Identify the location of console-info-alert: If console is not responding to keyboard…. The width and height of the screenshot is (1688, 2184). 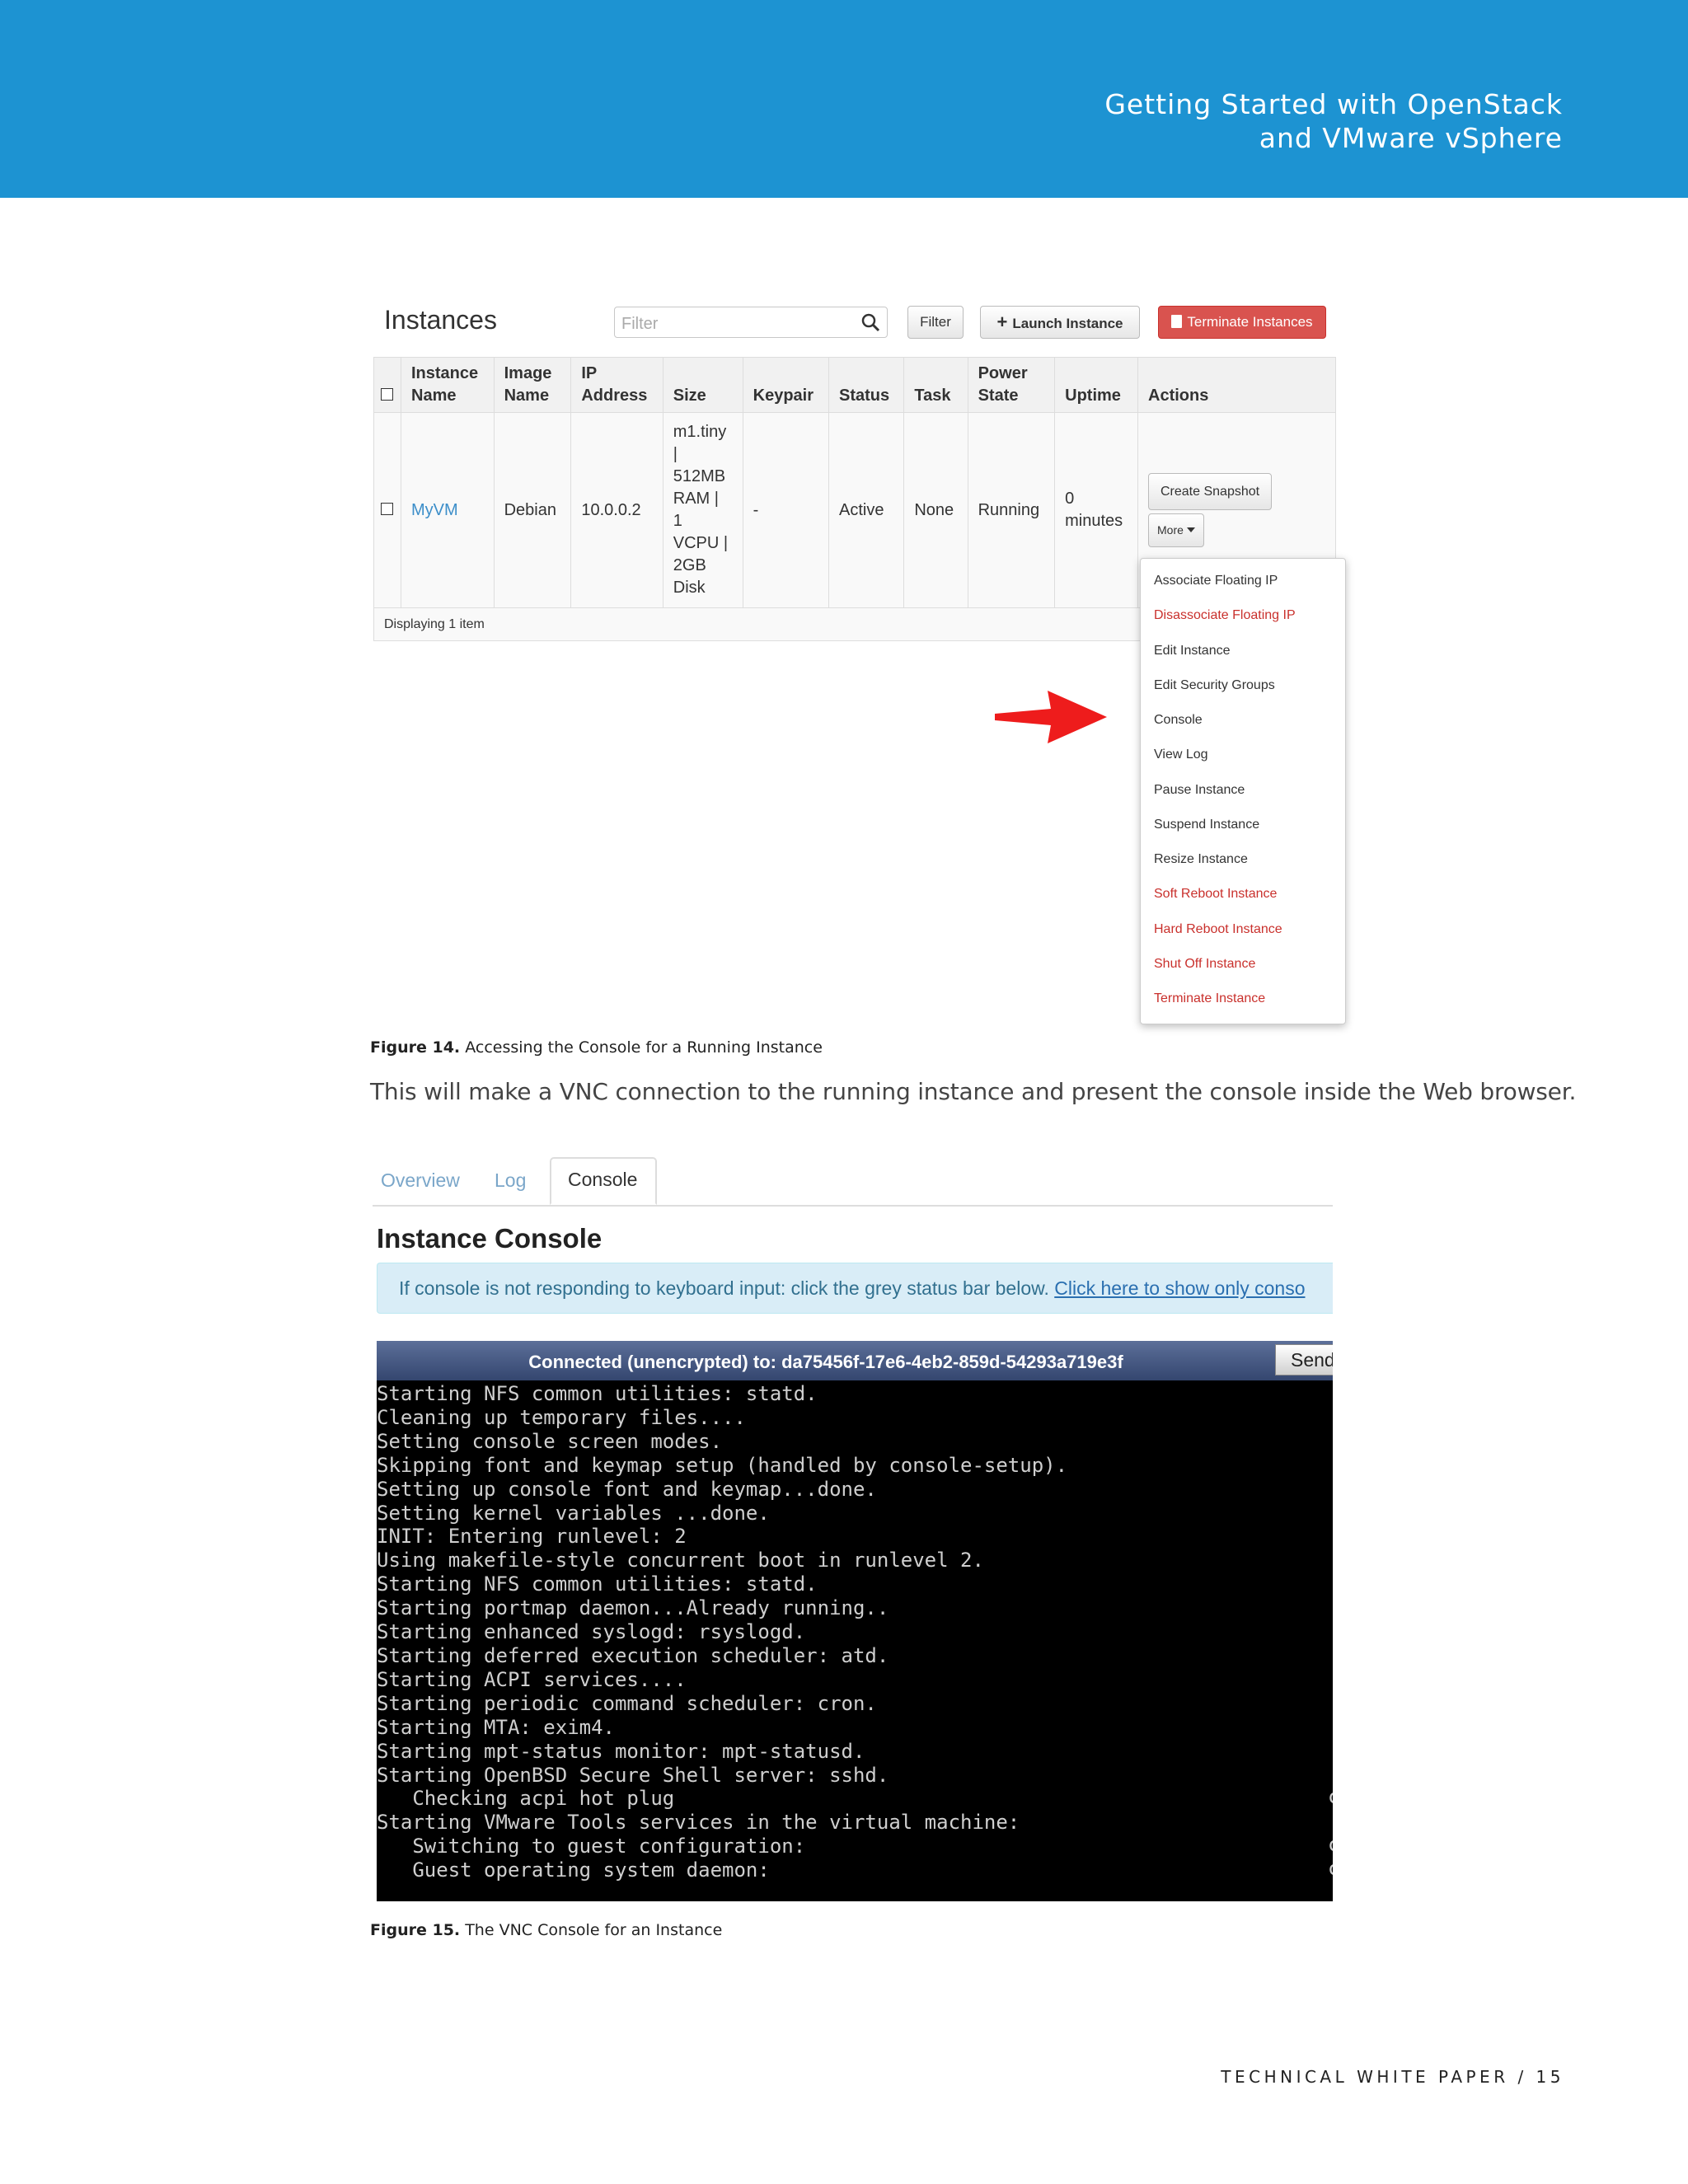
(855, 1288).